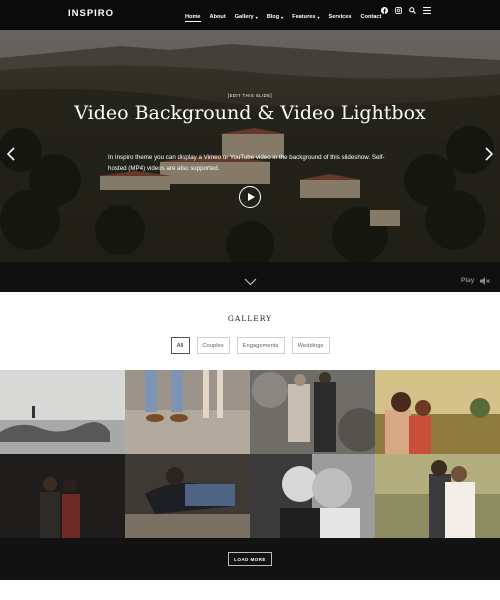 This screenshot has width=500, height=600. I want to click on nav-item-label: Home, so click(193, 17).